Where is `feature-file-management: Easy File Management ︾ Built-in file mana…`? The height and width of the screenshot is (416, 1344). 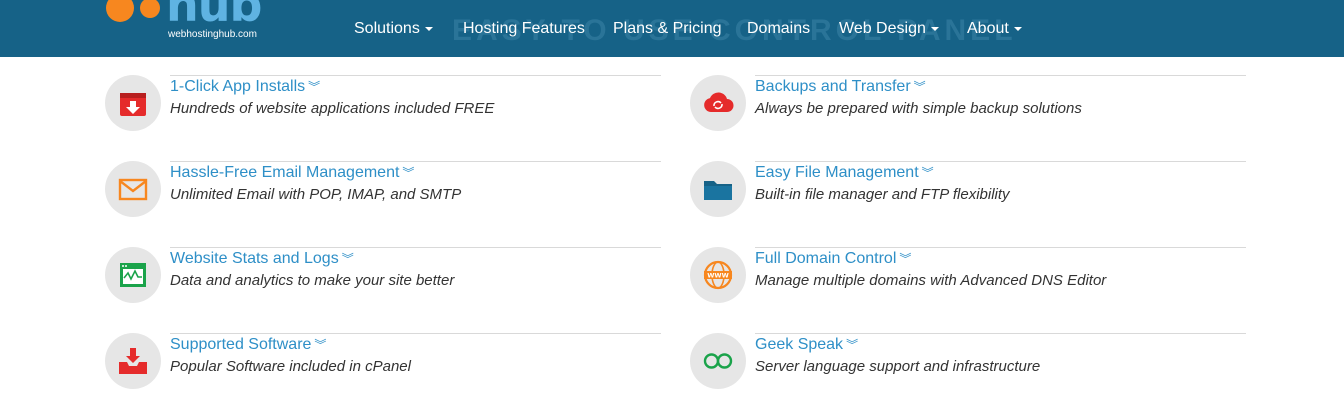 feature-file-management: Easy File Management ︾ Built-in file mana… is located at coordinates (970, 192).